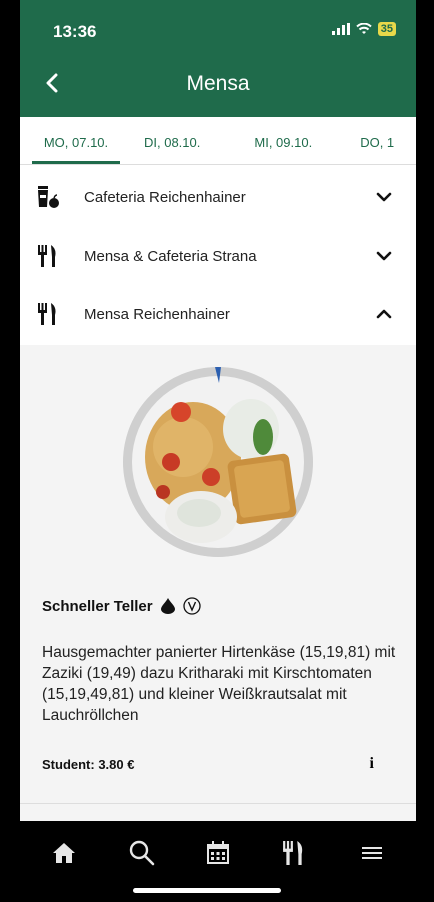 Image resolution: width=434 pixels, height=902 pixels. What do you see at coordinates (170, 256) in the screenshot?
I see `location-label: Mensa & Cafeteria Strana` at bounding box center [170, 256].